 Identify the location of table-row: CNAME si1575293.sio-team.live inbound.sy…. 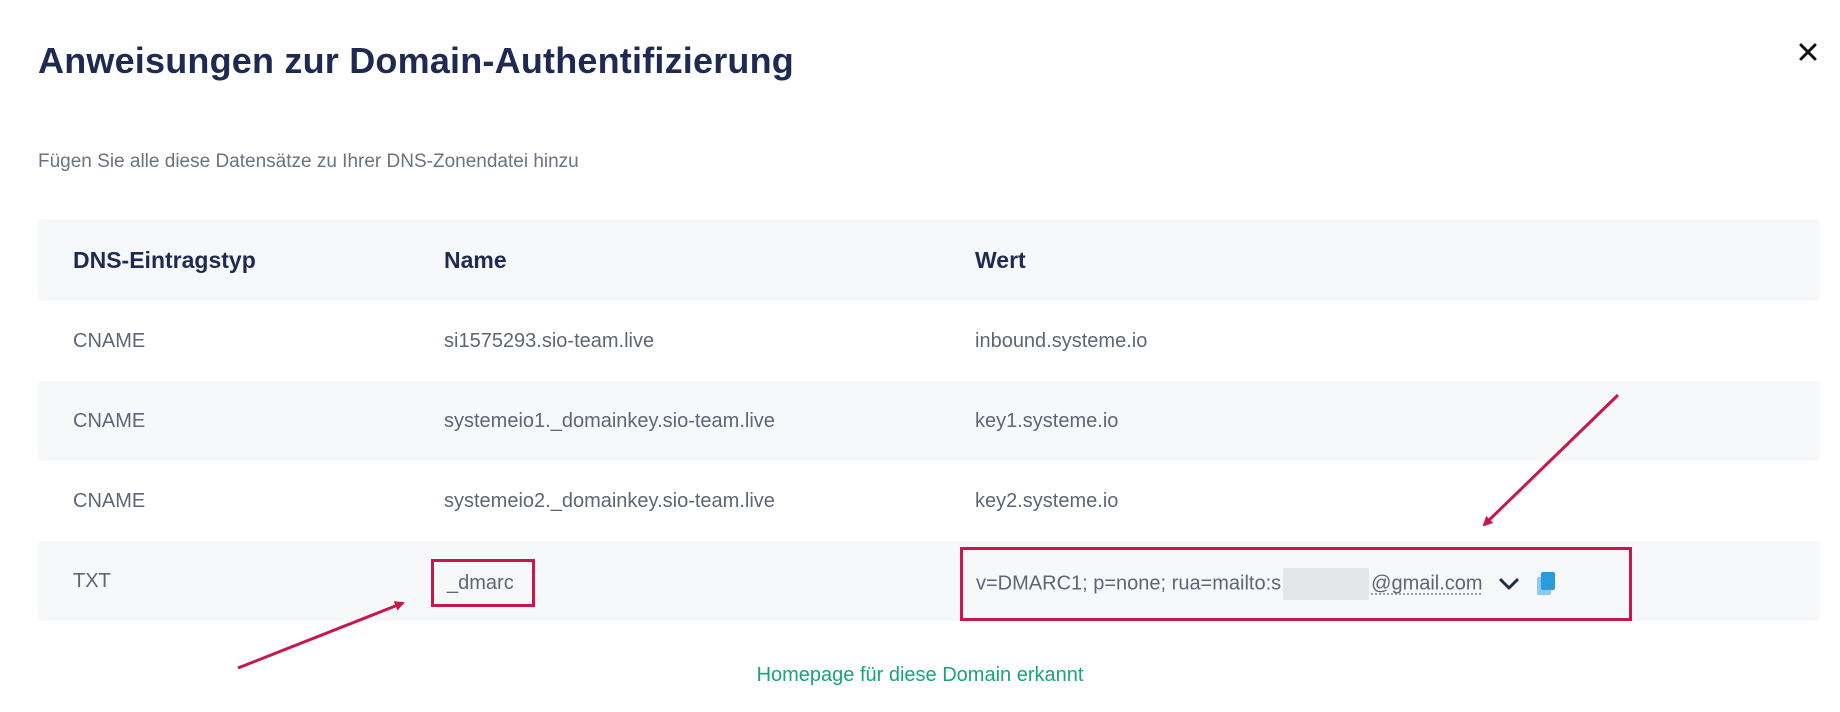
(929, 341).